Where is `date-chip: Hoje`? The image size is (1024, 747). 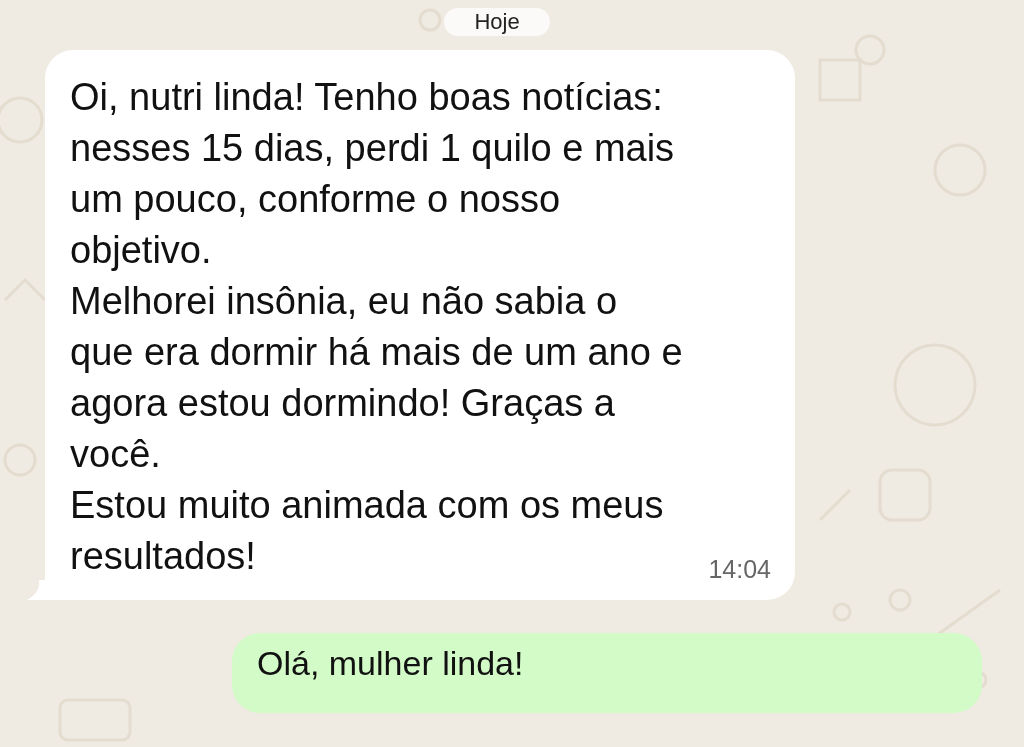
date-chip: Hoje is located at coordinates (497, 22).